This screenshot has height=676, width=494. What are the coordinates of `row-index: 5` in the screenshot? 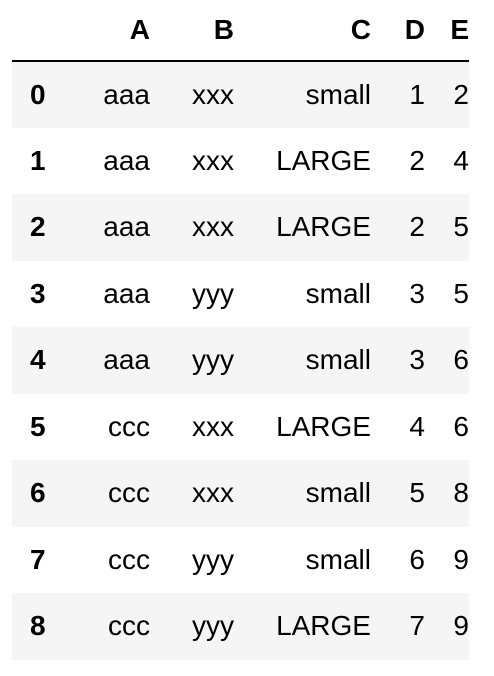 It's located at (38, 426).